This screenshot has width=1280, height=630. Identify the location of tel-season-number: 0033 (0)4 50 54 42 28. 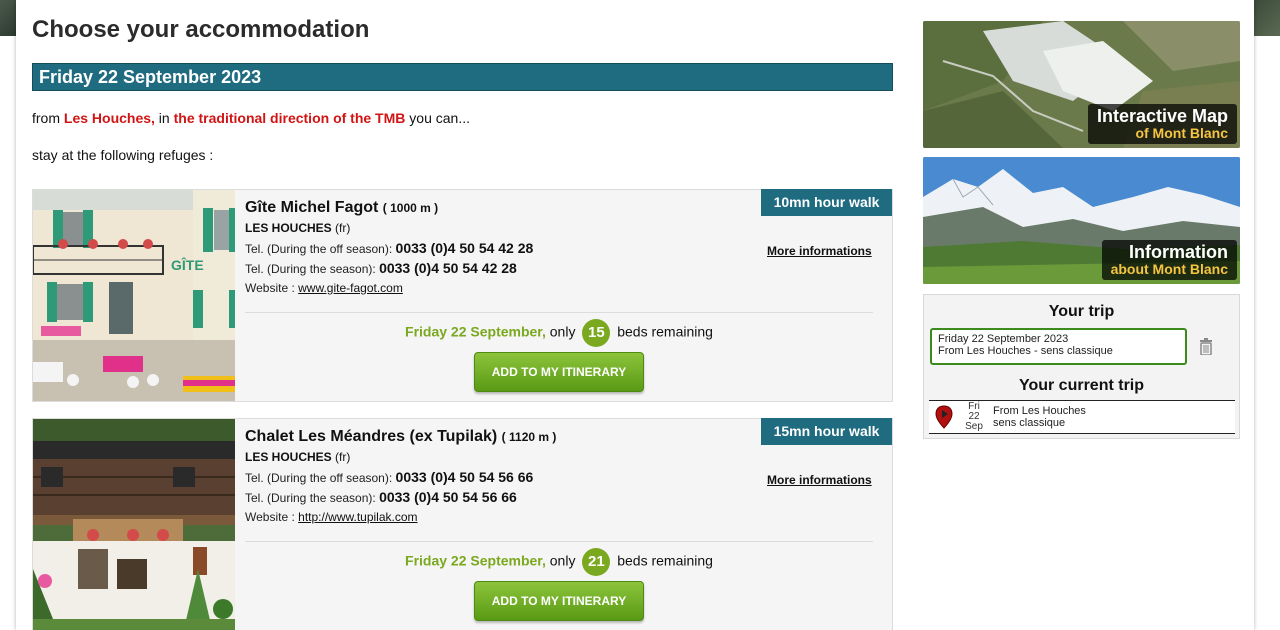
(448, 268).